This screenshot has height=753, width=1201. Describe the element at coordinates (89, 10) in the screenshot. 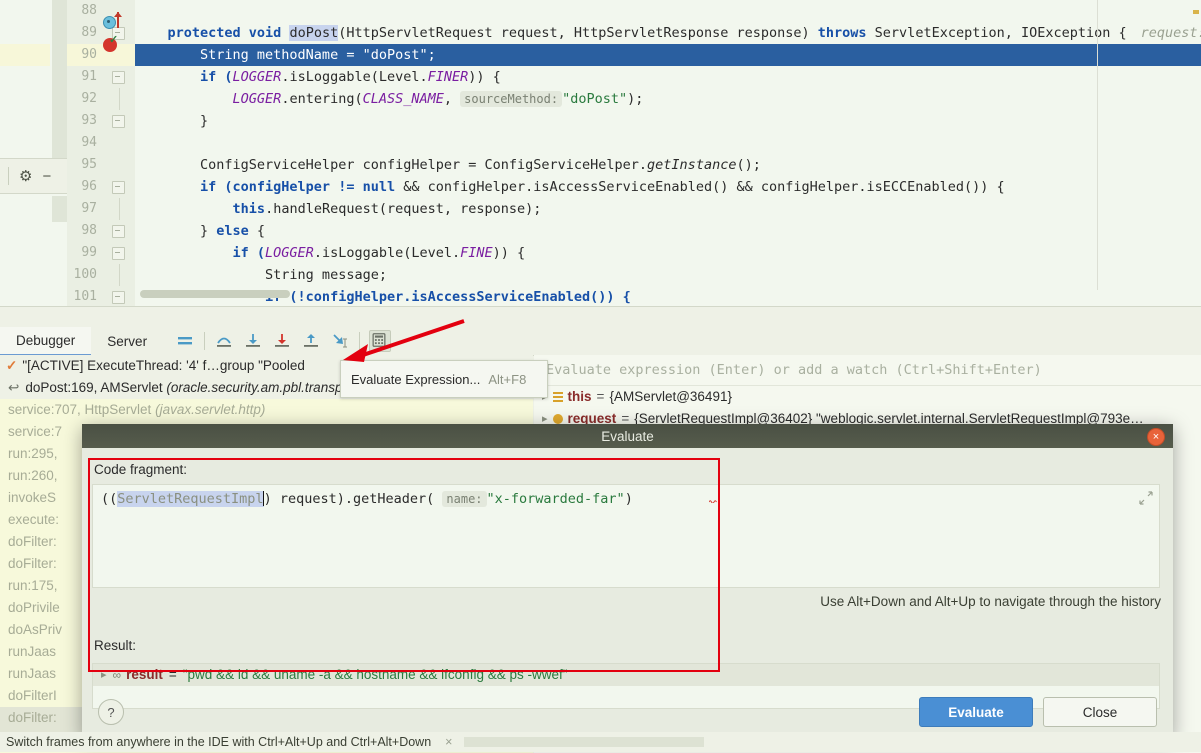

I see `line-number: 88` at that location.